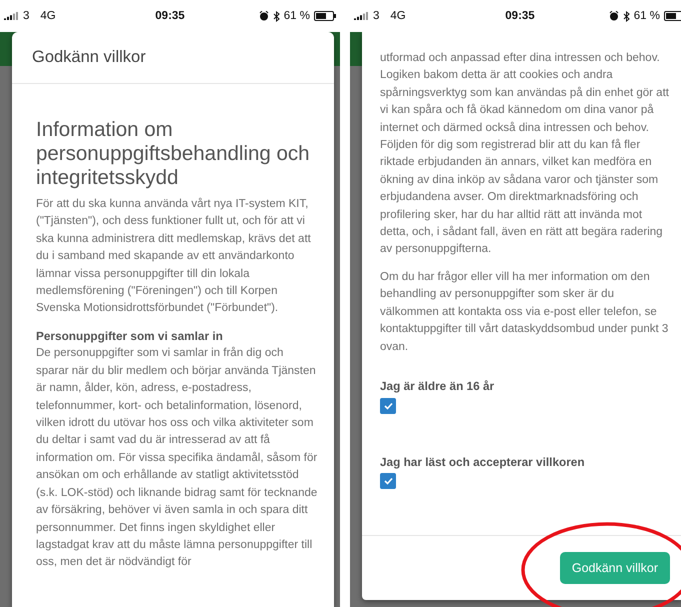 The image size is (681, 607). Describe the element at coordinates (525, 154) in the screenshot. I see `paragraph: utformad och anpassad efter dina intressen och behov. Logiken bakom detta är att cookies och andra spårningsverktyg som kan användas på din enhet gör att vi kan spåra och få ökad kännedom om dina vanor på internet och därmed också dina intressen och behov. Följden för dig som registrerad blir att du kan få fler riktade erbjudanden än annars, vilket kan medföra en ökning av dina inköp av sådana varor och tjänster som erbjudandena avser. Om direktmarknadsföring och profilering sker, har du har alltid rätt att invända mot detta, och, i sådant fall, även en rätt att begära radering av personuppgifterna.` at that location.